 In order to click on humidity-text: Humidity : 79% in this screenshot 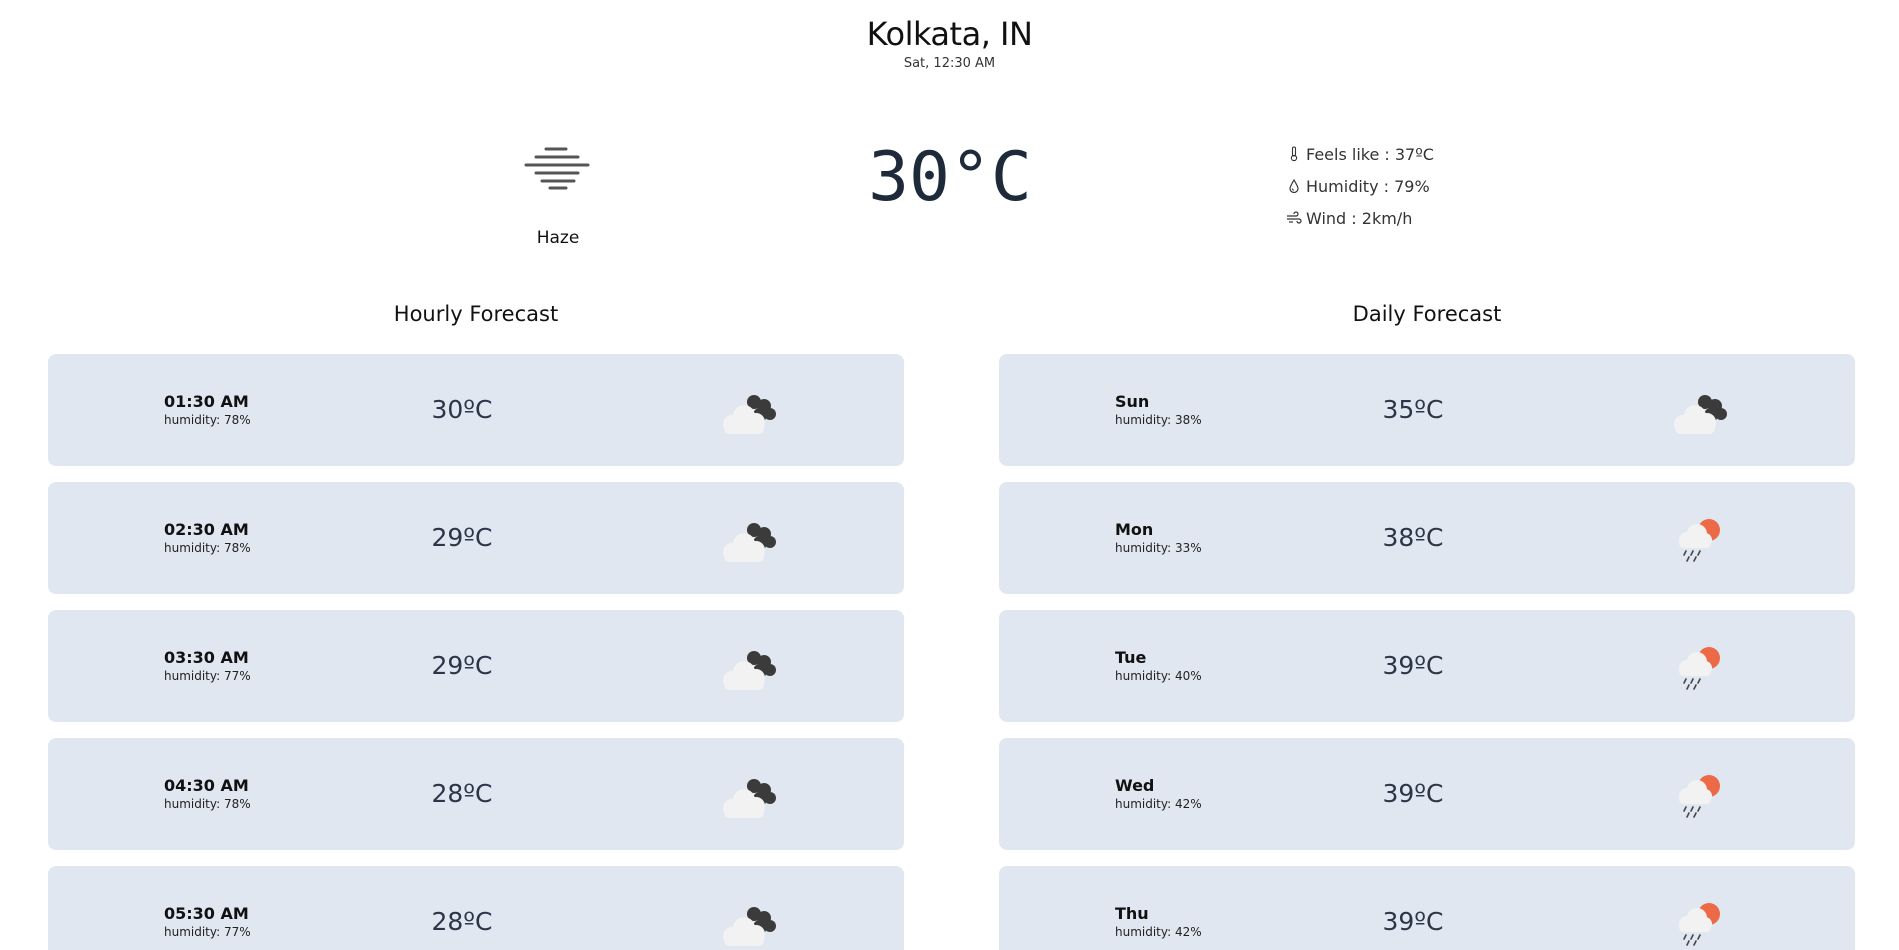, I will do `click(1368, 186)`.